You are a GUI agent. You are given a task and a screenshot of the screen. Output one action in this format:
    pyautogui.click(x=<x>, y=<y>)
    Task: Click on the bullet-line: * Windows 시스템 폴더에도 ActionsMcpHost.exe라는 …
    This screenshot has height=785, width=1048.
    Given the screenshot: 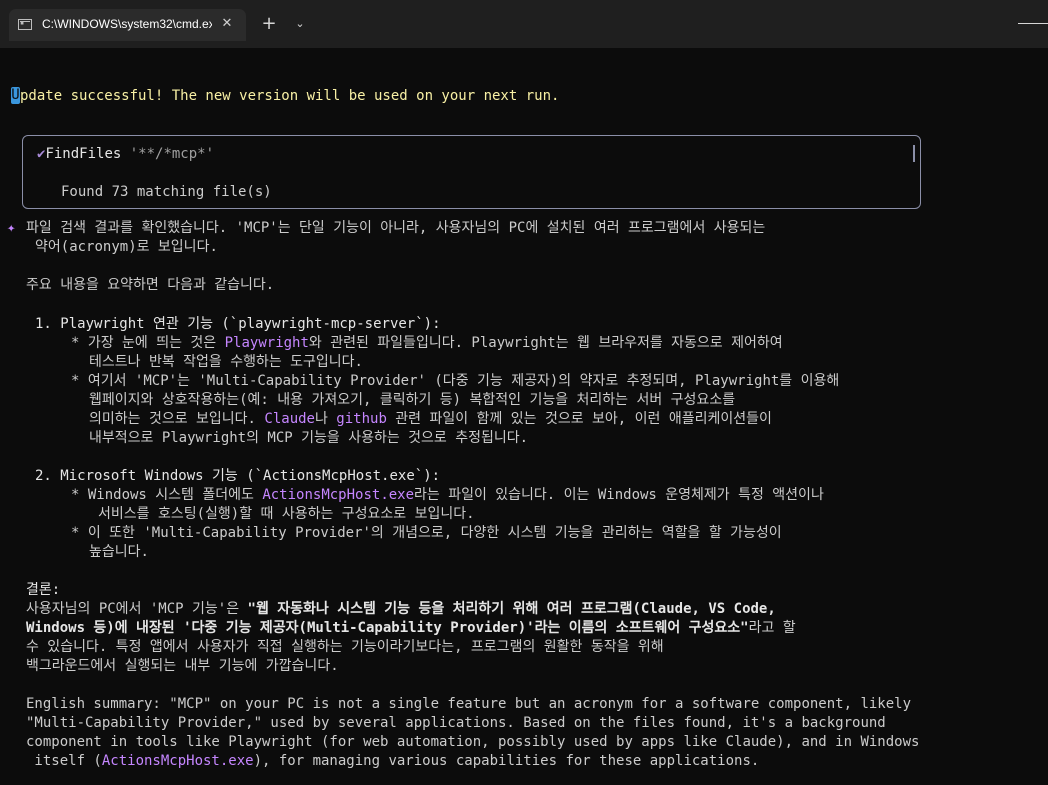 What is the action you would take?
    pyautogui.click(x=447, y=495)
    